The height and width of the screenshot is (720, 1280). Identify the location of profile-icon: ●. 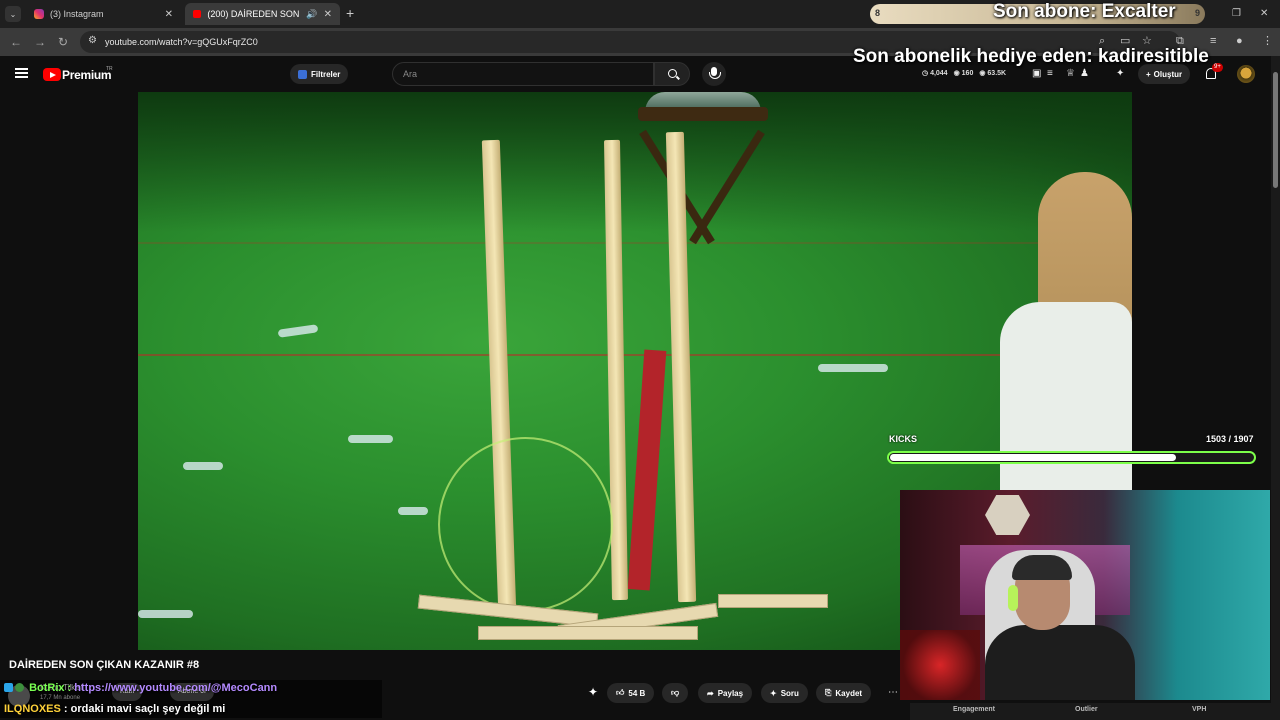
(1239, 41).